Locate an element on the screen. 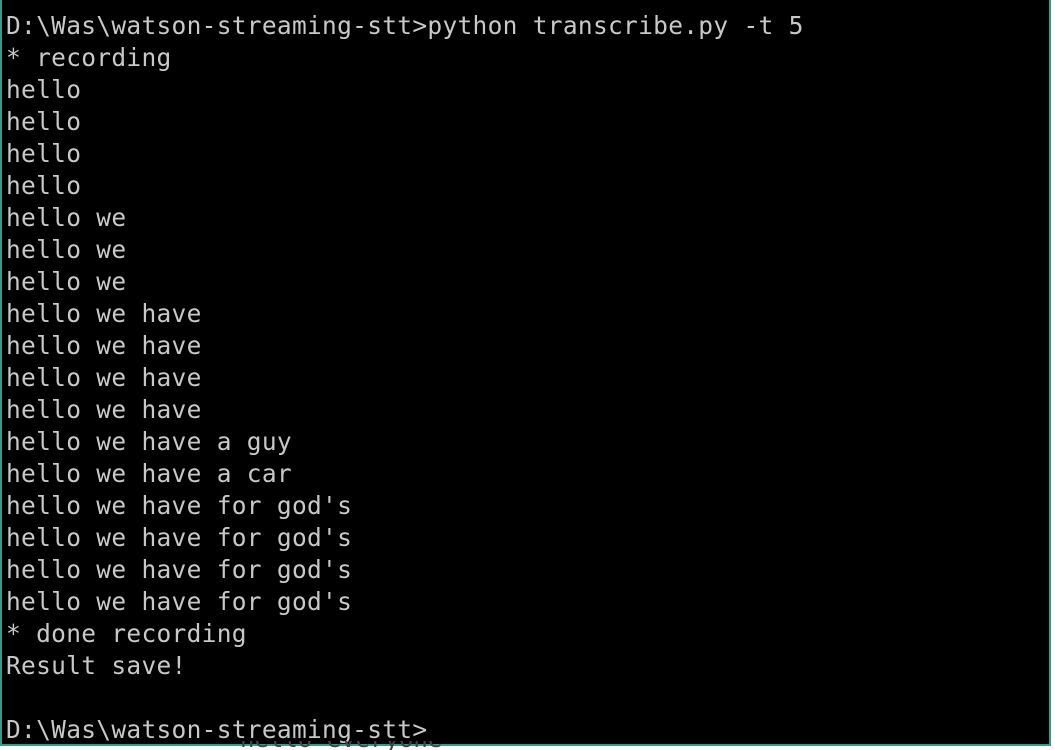 This screenshot has width=1055, height=750. background-text: hello everyone is located at coordinates (341, 745).